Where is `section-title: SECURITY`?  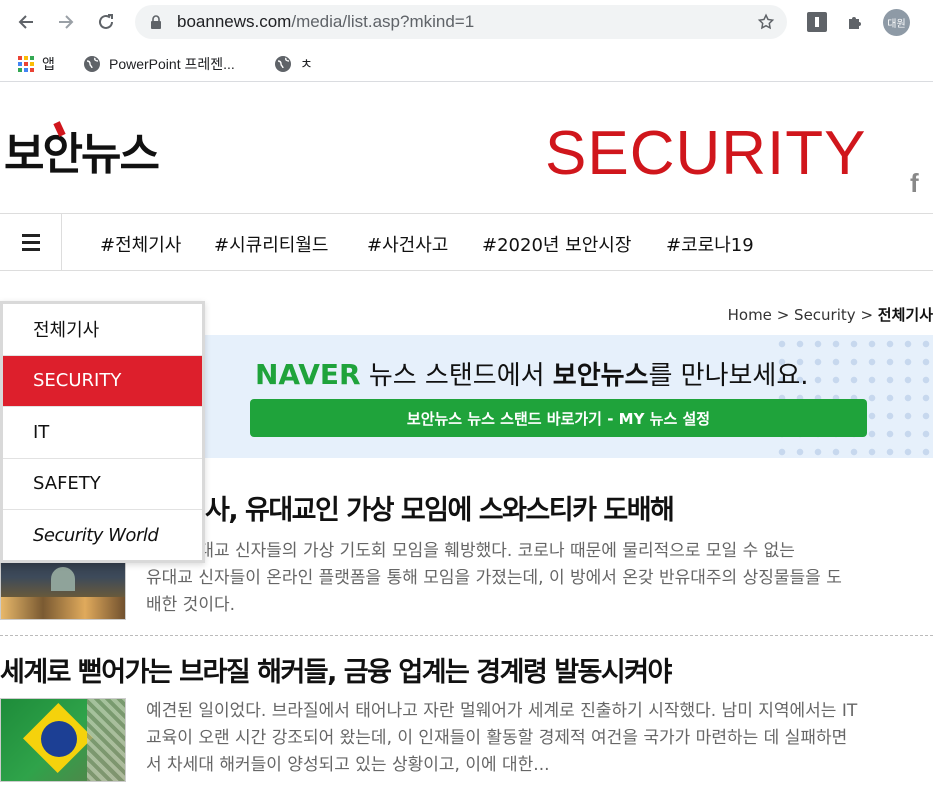
section-title: SECURITY is located at coordinates (706, 153).